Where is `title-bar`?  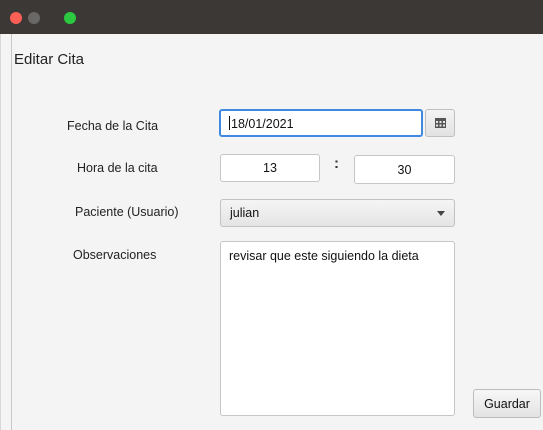 title-bar is located at coordinates (271, 17).